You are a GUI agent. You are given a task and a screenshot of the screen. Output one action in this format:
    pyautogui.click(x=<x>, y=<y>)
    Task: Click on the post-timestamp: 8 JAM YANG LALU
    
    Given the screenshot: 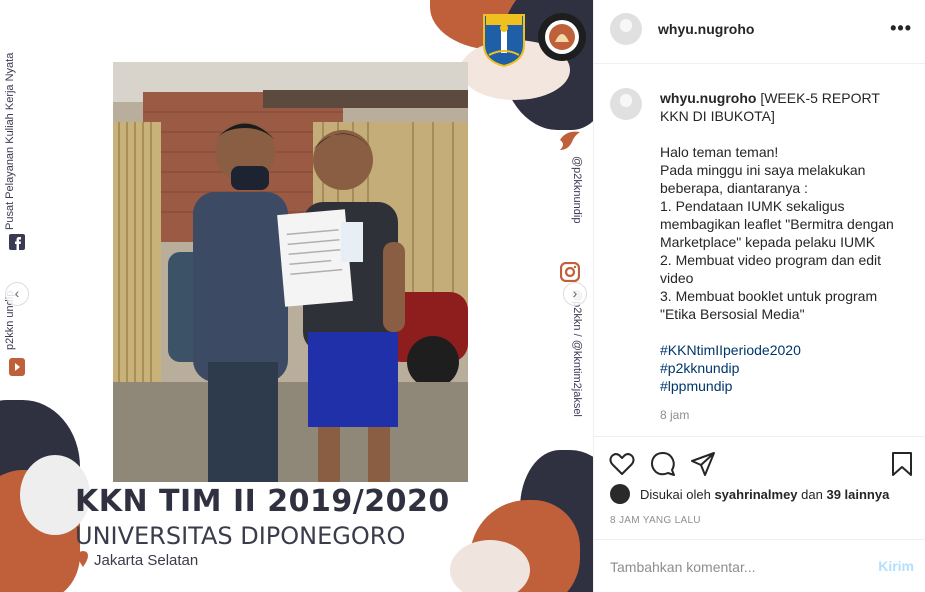 What is the action you would take?
    pyautogui.click(x=655, y=520)
    